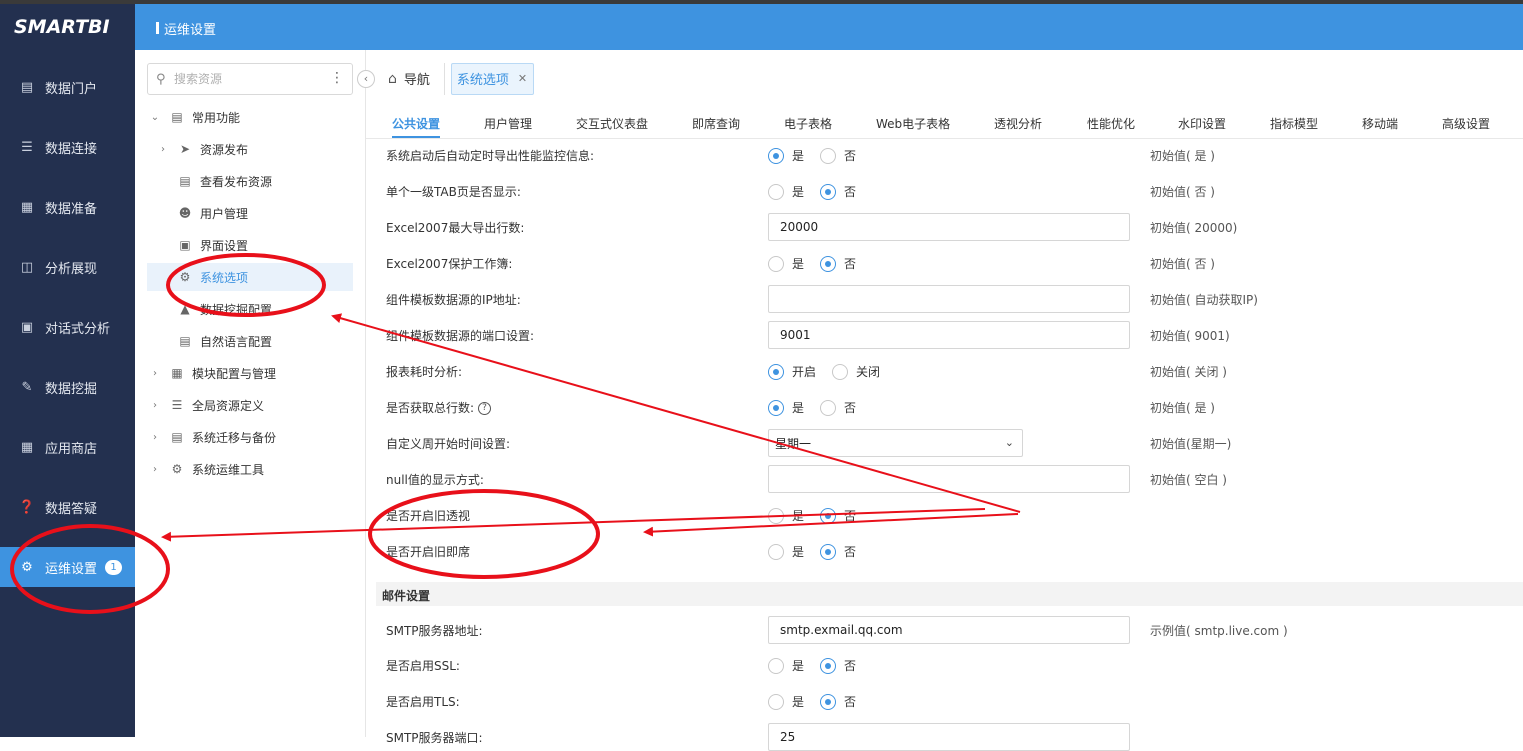 This screenshot has height=751, width=1523. What do you see at coordinates (949, 737) in the screenshot?
I see `text-field: 25` at bounding box center [949, 737].